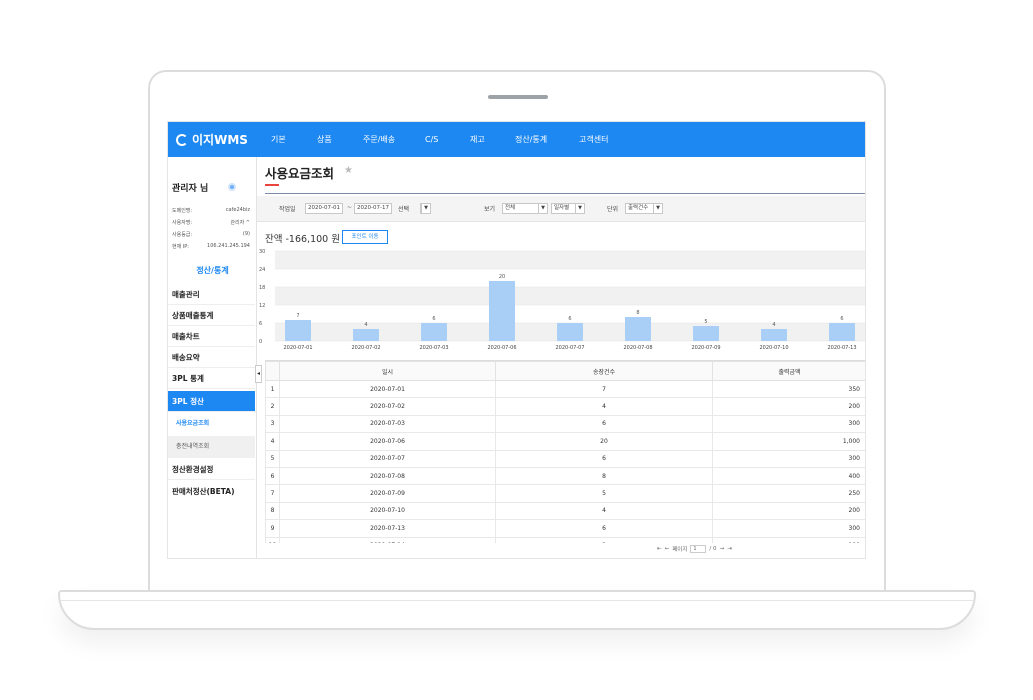 The image size is (1033, 700). Describe the element at coordinates (387, 539) in the screenshot. I see `row-date: 2020-07-14` at that location.